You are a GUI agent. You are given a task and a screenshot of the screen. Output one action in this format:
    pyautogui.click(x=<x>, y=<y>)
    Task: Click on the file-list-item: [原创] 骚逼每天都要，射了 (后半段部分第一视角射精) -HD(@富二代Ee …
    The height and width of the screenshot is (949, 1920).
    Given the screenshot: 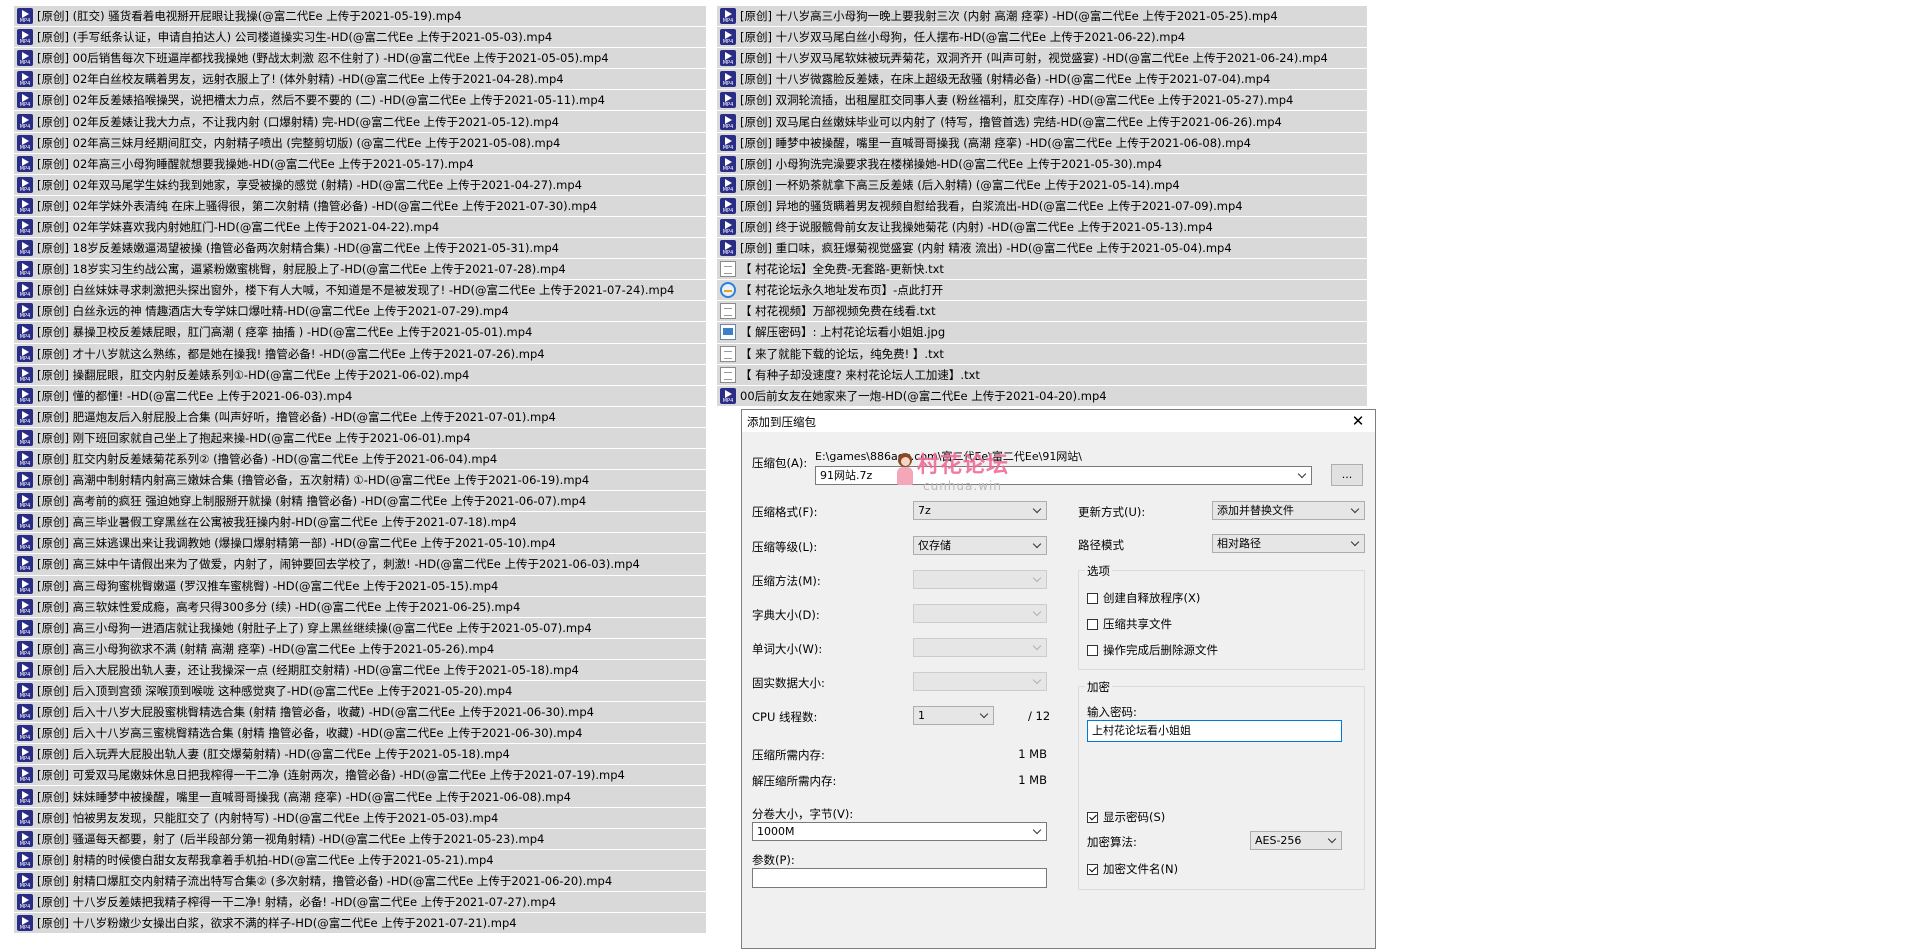 What is the action you would take?
    pyautogui.click(x=360, y=839)
    